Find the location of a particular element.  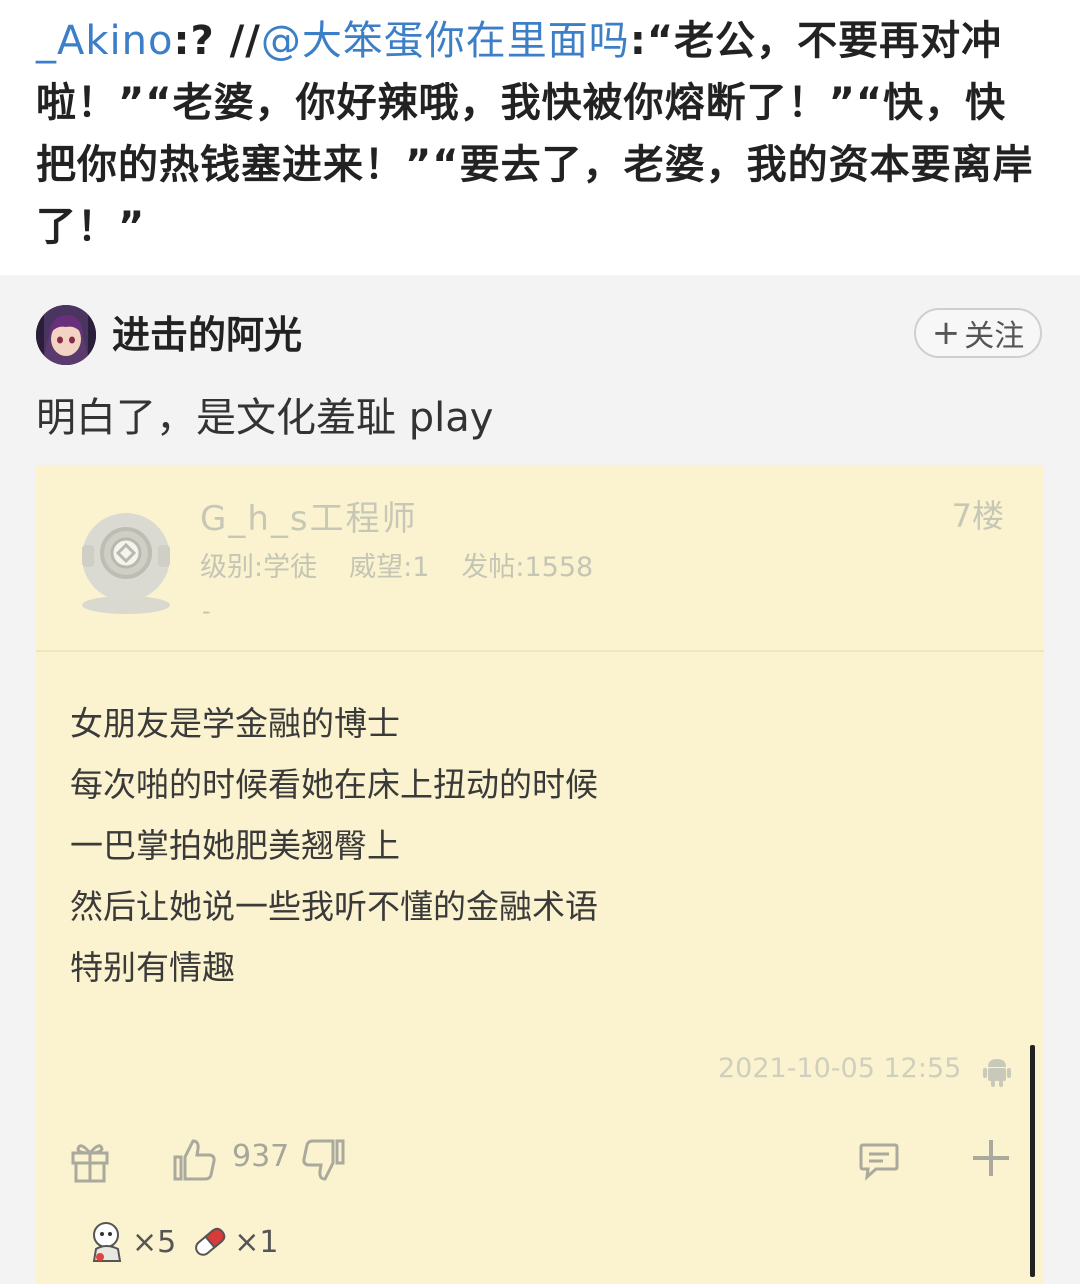

divider is located at coordinates (540, 651).